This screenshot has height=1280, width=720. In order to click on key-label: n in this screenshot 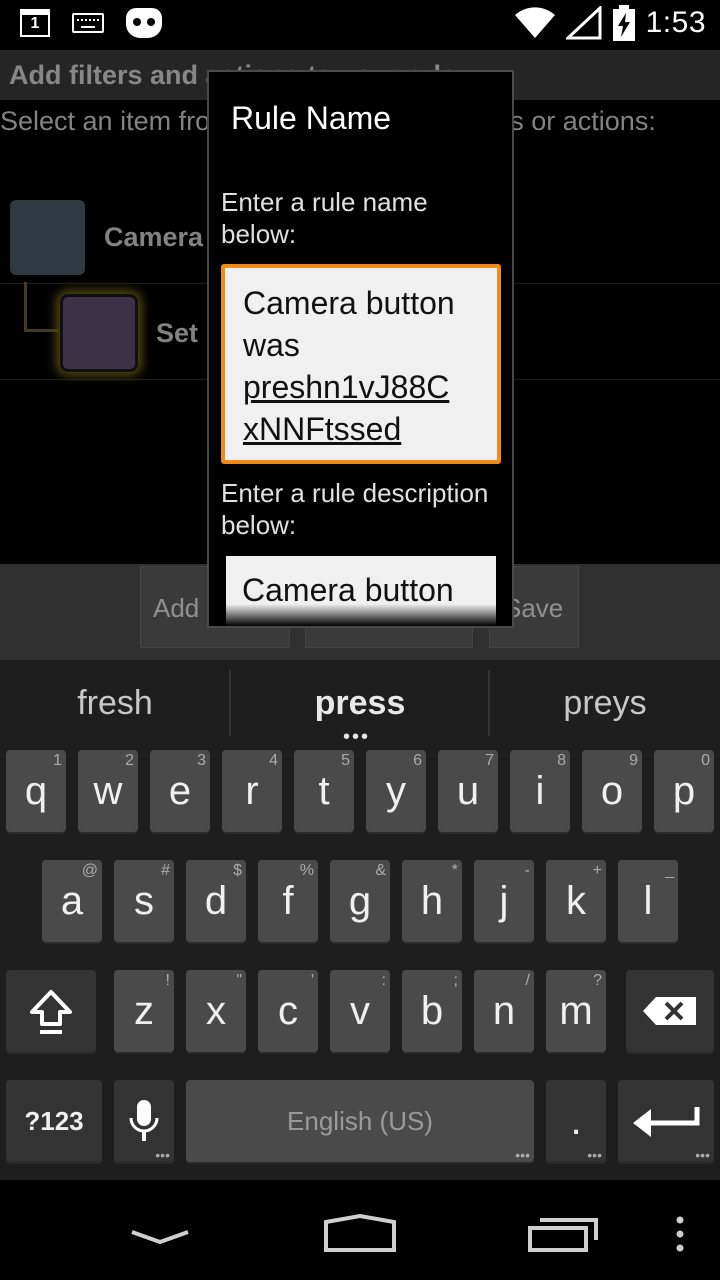, I will do `click(504, 1011)`.